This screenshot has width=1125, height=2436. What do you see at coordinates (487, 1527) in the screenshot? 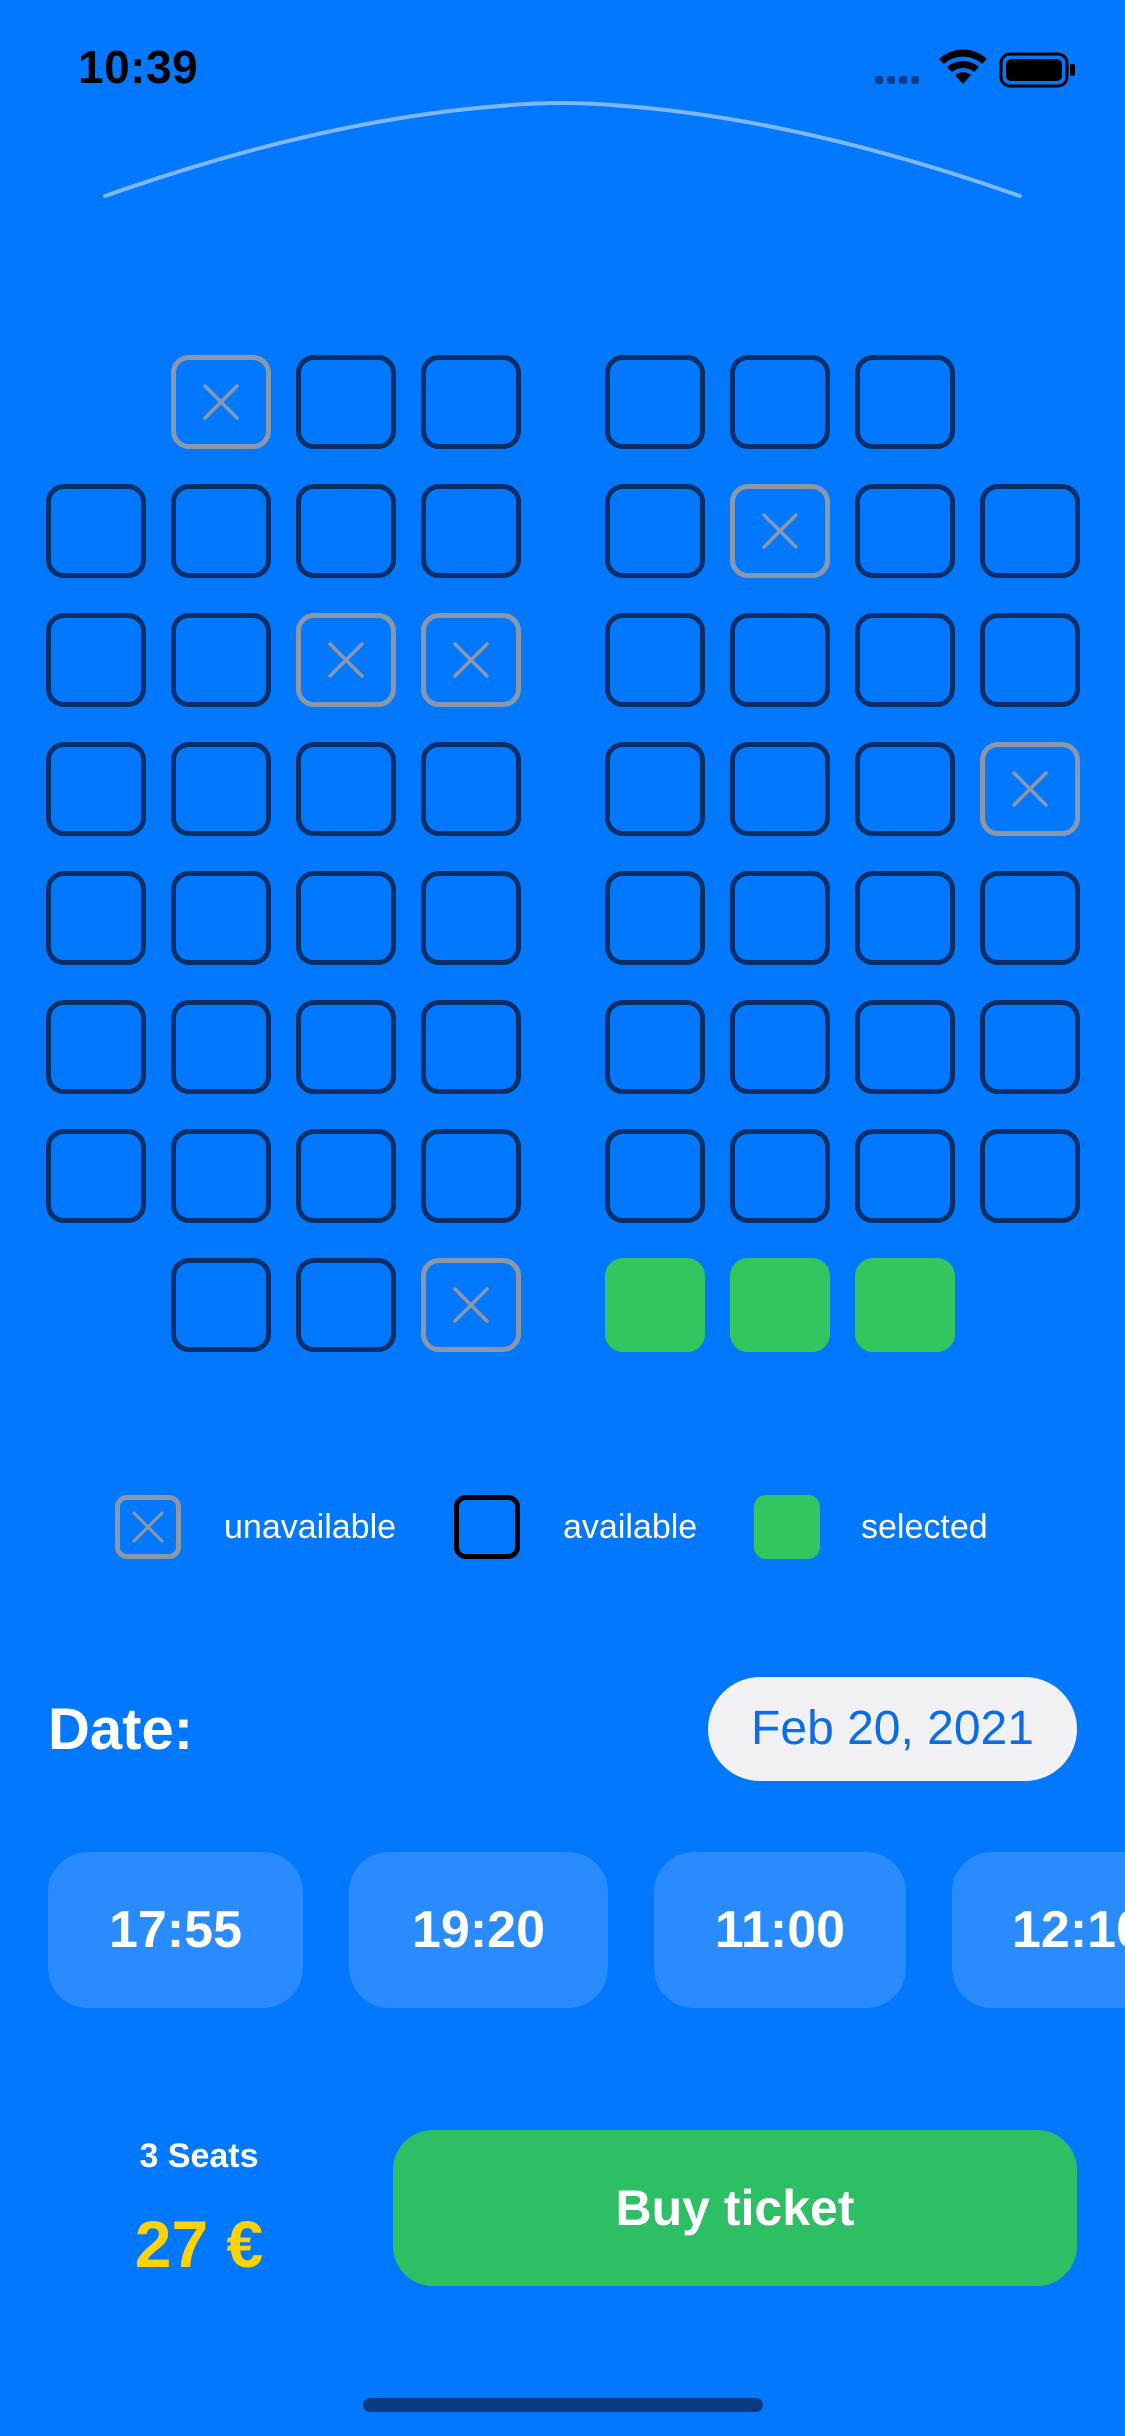
I see `legend-available-swatch` at bounding box center [487, 1527].